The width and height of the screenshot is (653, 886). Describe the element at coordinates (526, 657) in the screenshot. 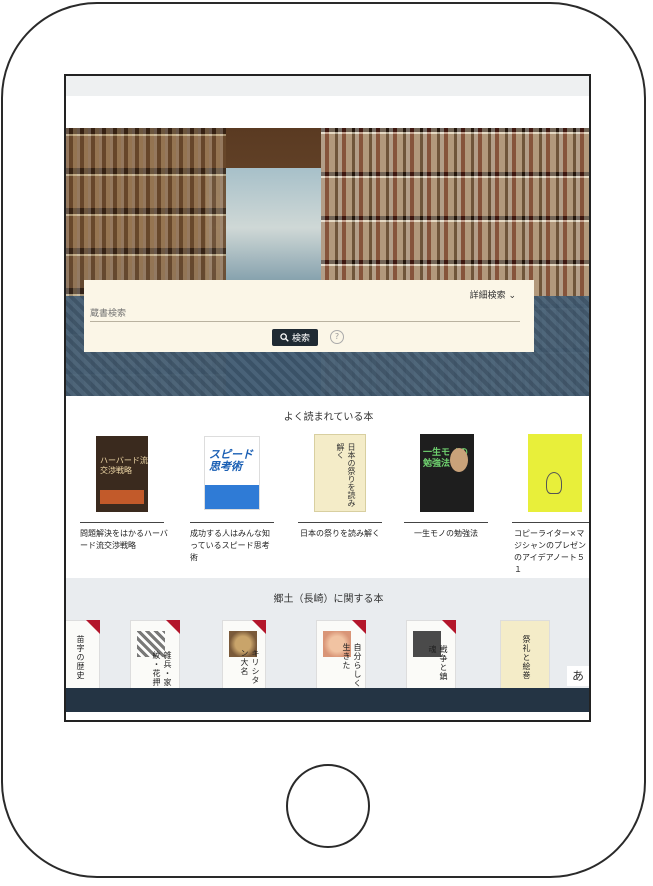

I see `book-cover-title: 祭礼と絵巻` at that location.